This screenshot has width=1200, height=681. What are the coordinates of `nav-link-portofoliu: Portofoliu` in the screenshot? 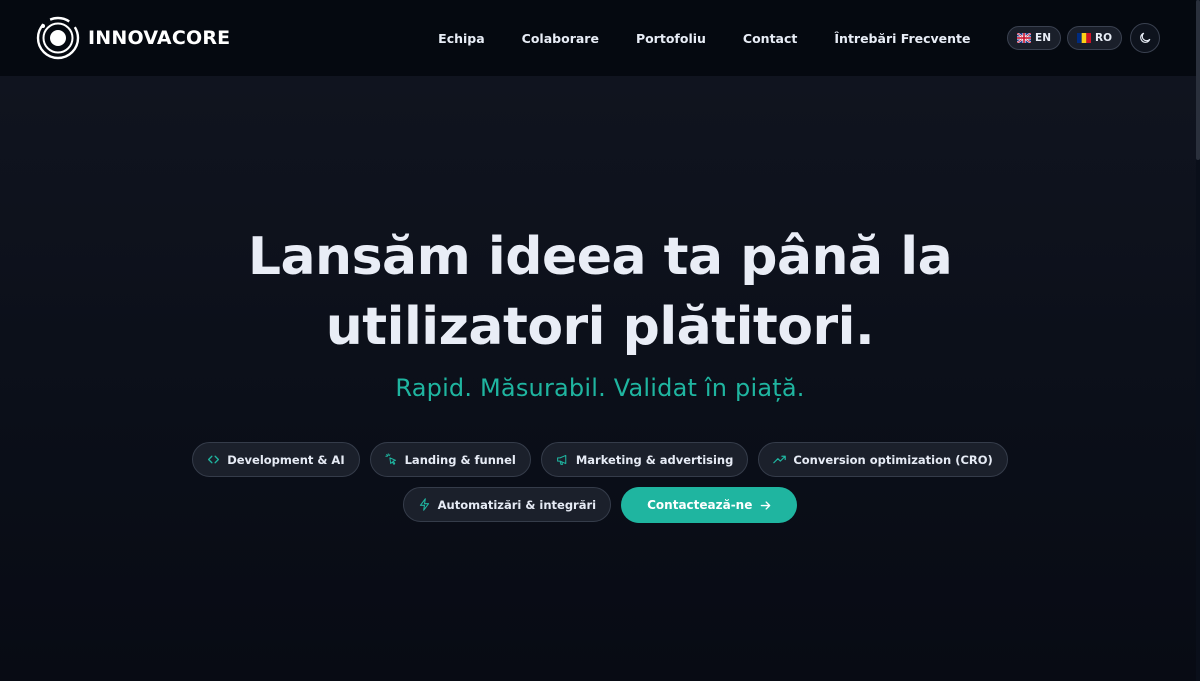 It's located at (670, 38).